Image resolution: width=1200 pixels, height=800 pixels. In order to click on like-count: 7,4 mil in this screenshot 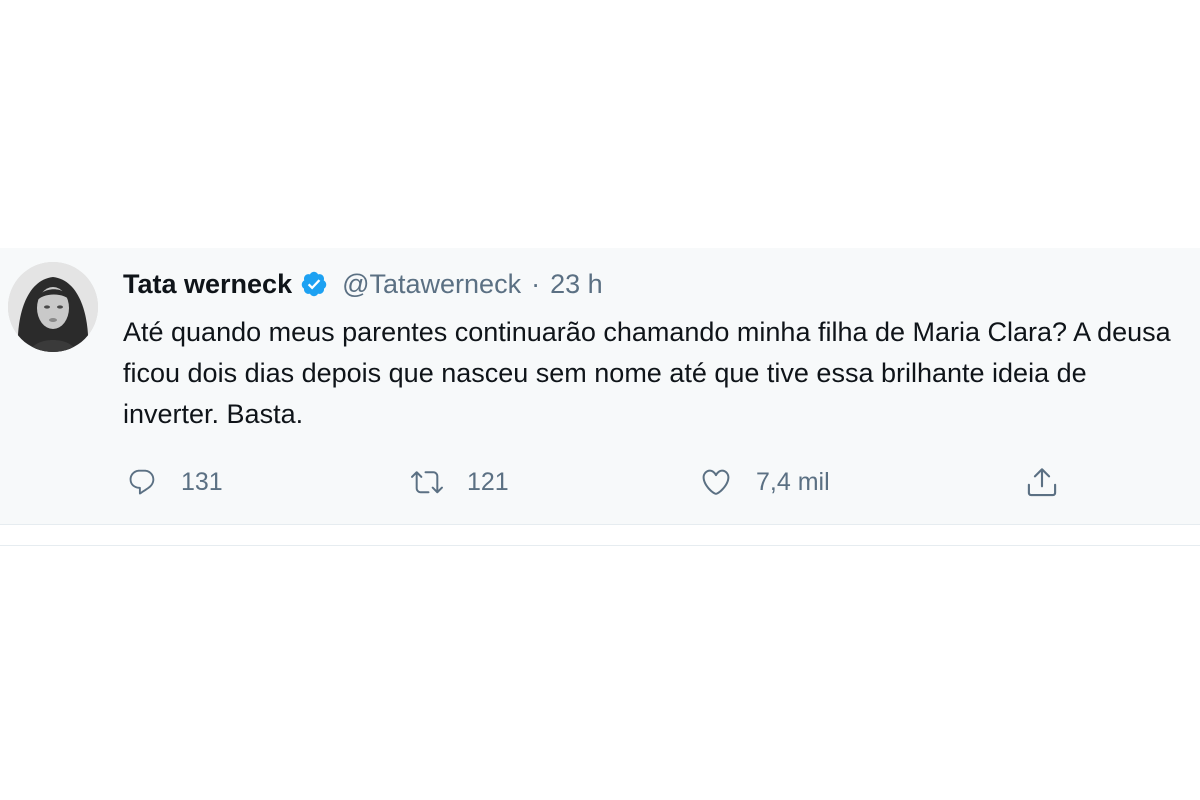, I will do `click(793, 481)`.